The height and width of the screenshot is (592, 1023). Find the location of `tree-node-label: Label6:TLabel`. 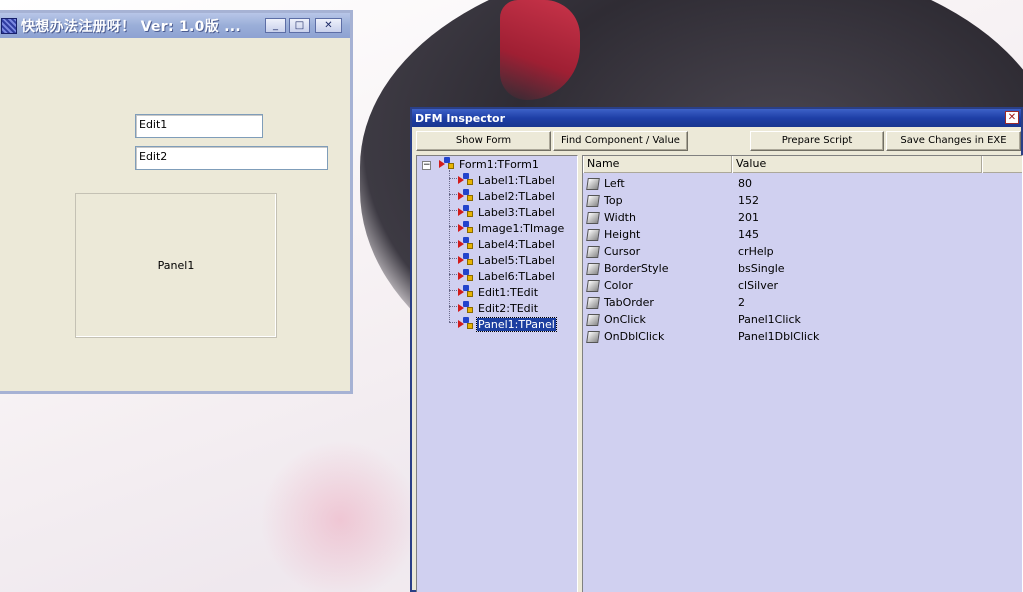

tree-node-label: Label6:TLabel is located at coordinates (516, 276).